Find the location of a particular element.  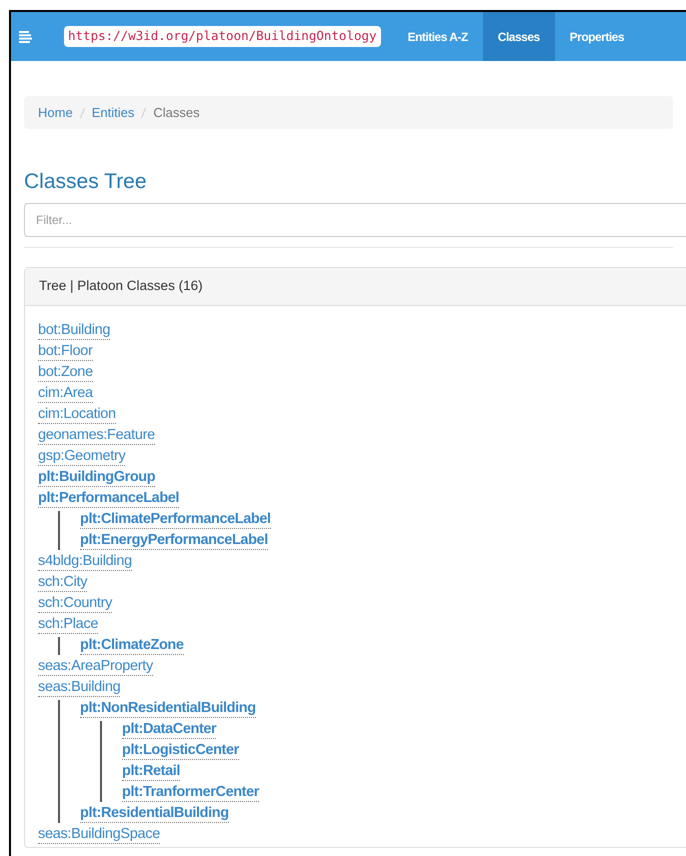

class-link: gsp:Geometry is located at coordinates (82, 457).